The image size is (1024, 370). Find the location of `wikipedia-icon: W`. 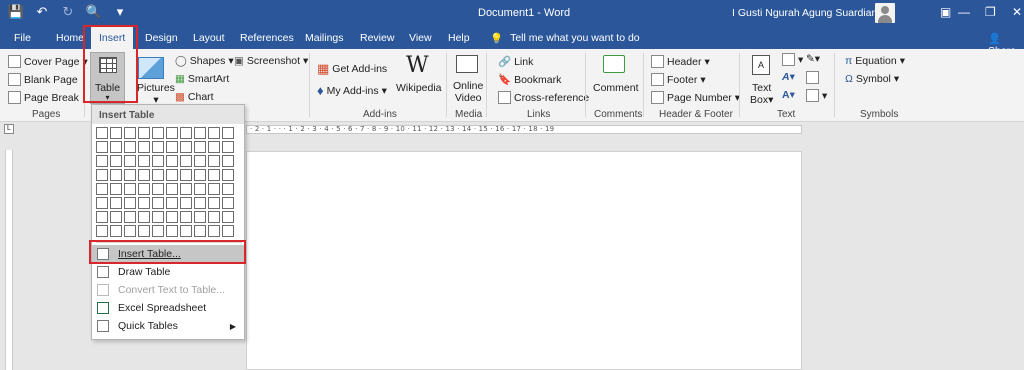

wikipedia-icon: W is located at coordinates (417, 65).